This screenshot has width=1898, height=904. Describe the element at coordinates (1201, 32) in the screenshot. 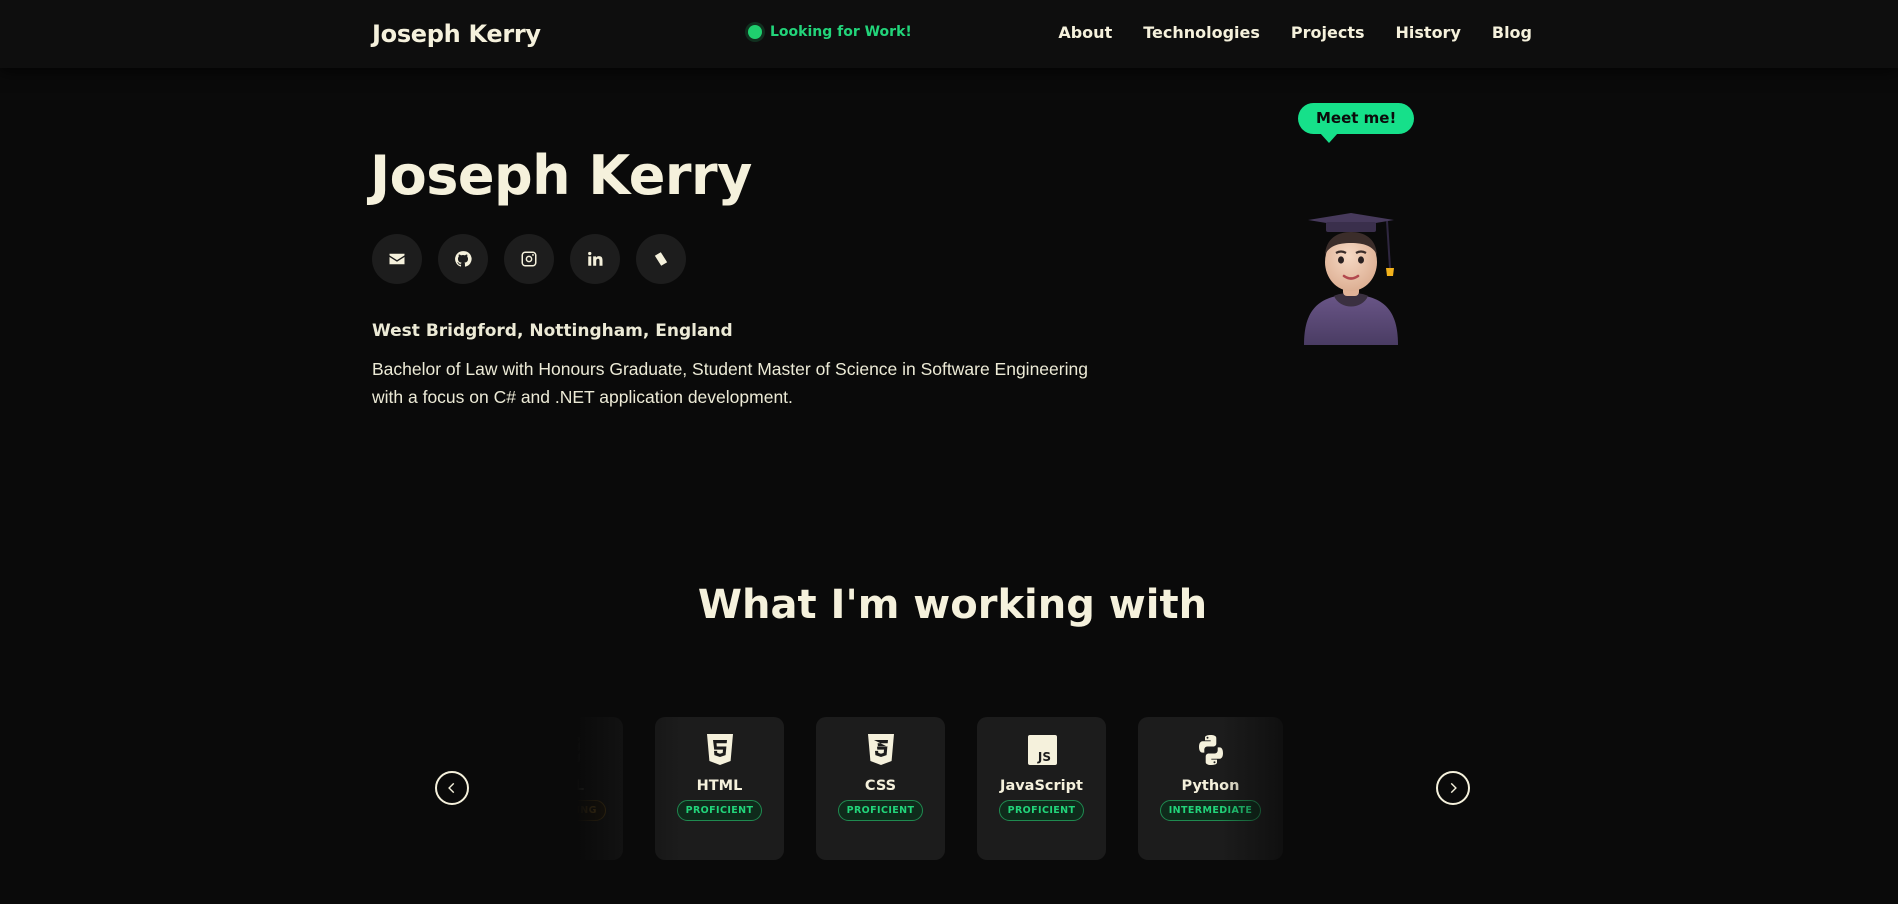

I see `nav-technologies: Technologies` at that location.